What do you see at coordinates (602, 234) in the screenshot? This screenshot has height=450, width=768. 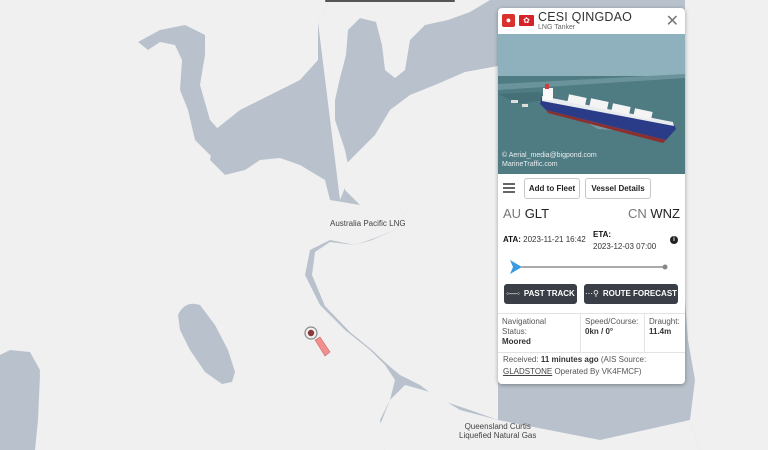 I see `eta-label: ETA:` at bounding box center [602, 234].